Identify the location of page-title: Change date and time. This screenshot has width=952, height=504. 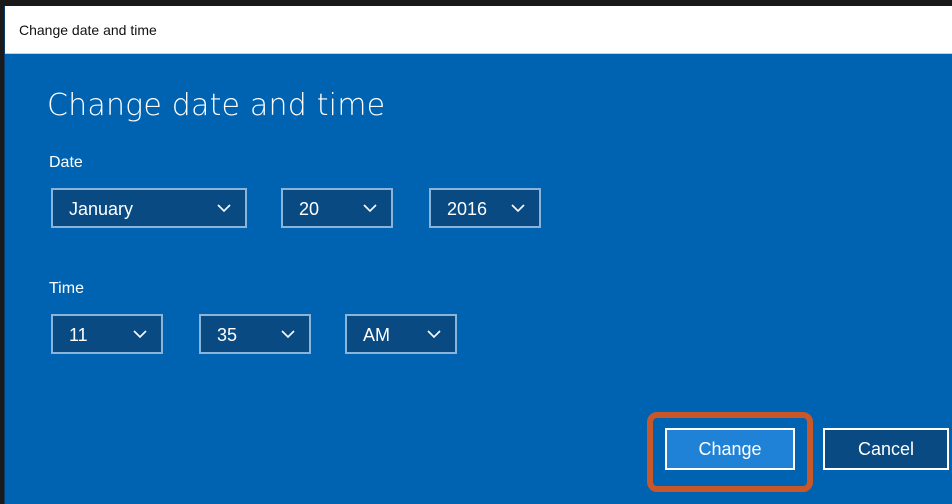
(216, 105).